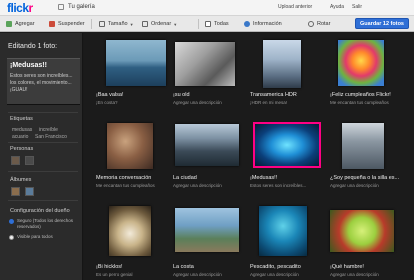  Describe the element at coordinates (289, 95) in the screenshot. I see `photo-title: Transamerica HDR` at that location.